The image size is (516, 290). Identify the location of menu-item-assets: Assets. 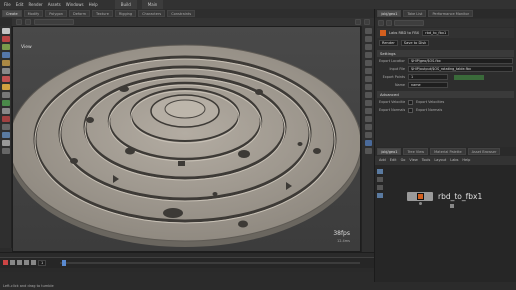
(54, 4).